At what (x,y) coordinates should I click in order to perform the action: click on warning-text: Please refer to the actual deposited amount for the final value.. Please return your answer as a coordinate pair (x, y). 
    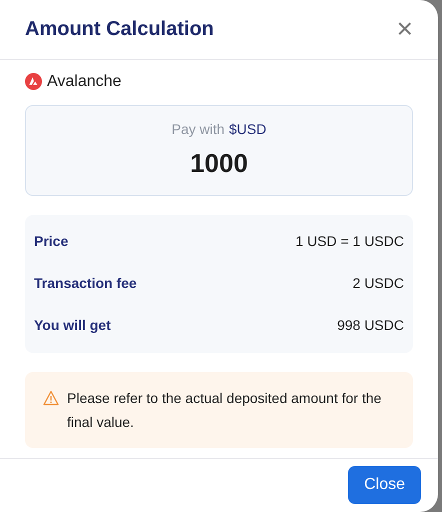
    Looking at the image, I should click on (224, 410).